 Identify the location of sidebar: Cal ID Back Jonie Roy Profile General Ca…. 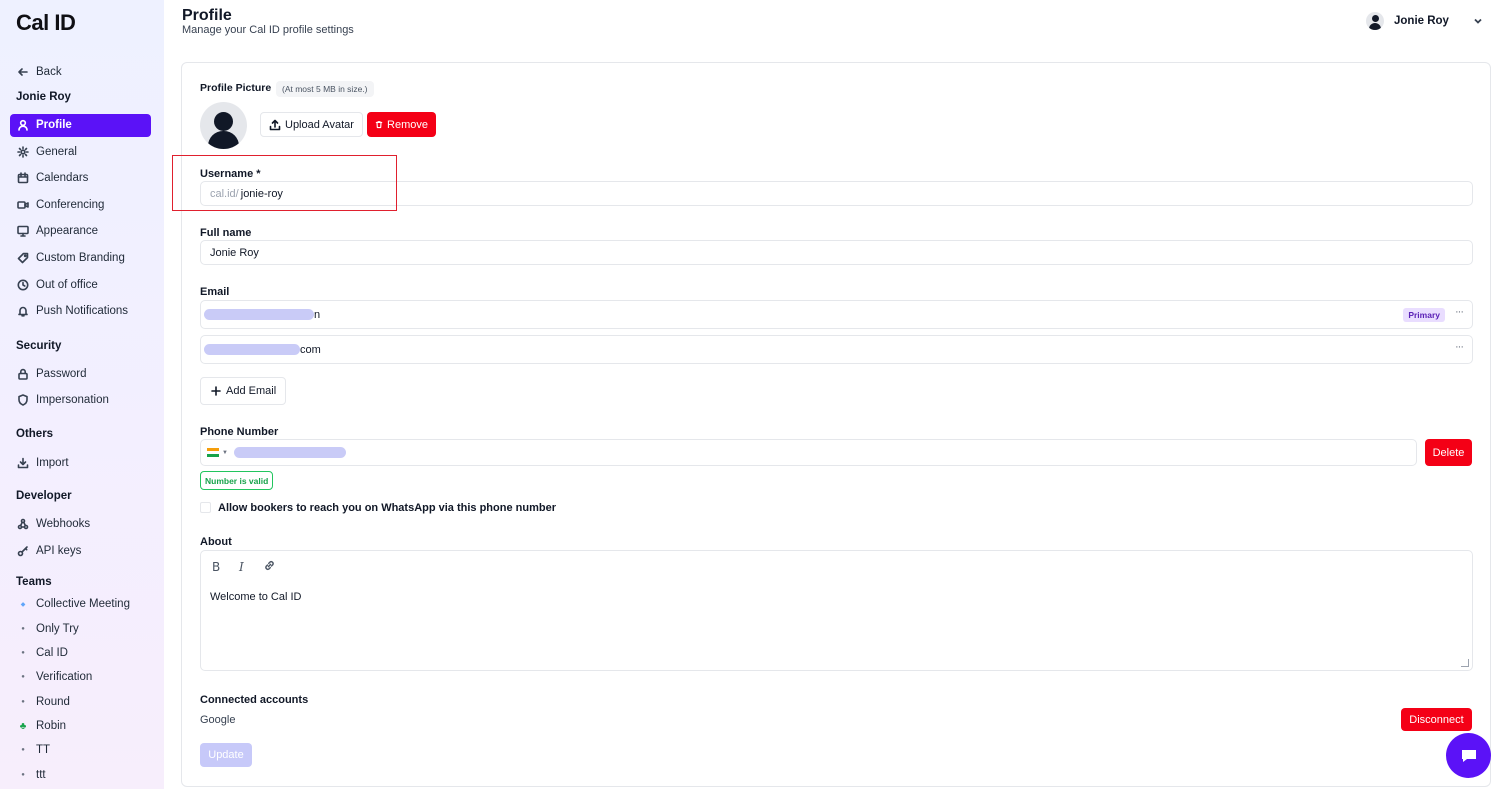
(82, 394).